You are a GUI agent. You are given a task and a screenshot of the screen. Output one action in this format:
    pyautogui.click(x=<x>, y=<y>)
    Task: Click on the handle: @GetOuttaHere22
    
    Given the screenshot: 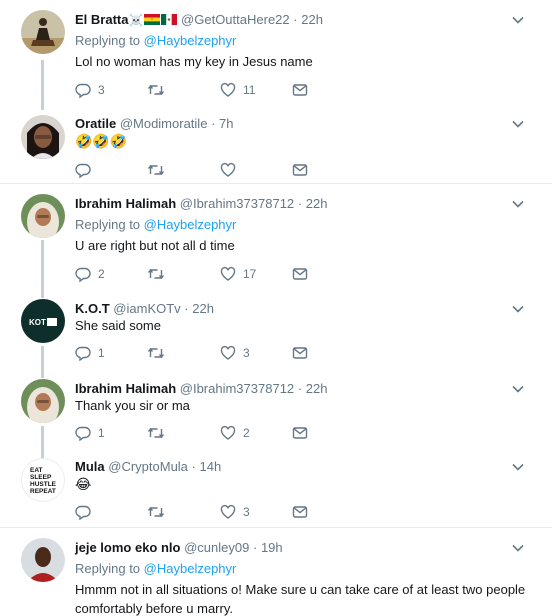 What is the action you would take?
    pyautogui.click(x=235, y=19)
    